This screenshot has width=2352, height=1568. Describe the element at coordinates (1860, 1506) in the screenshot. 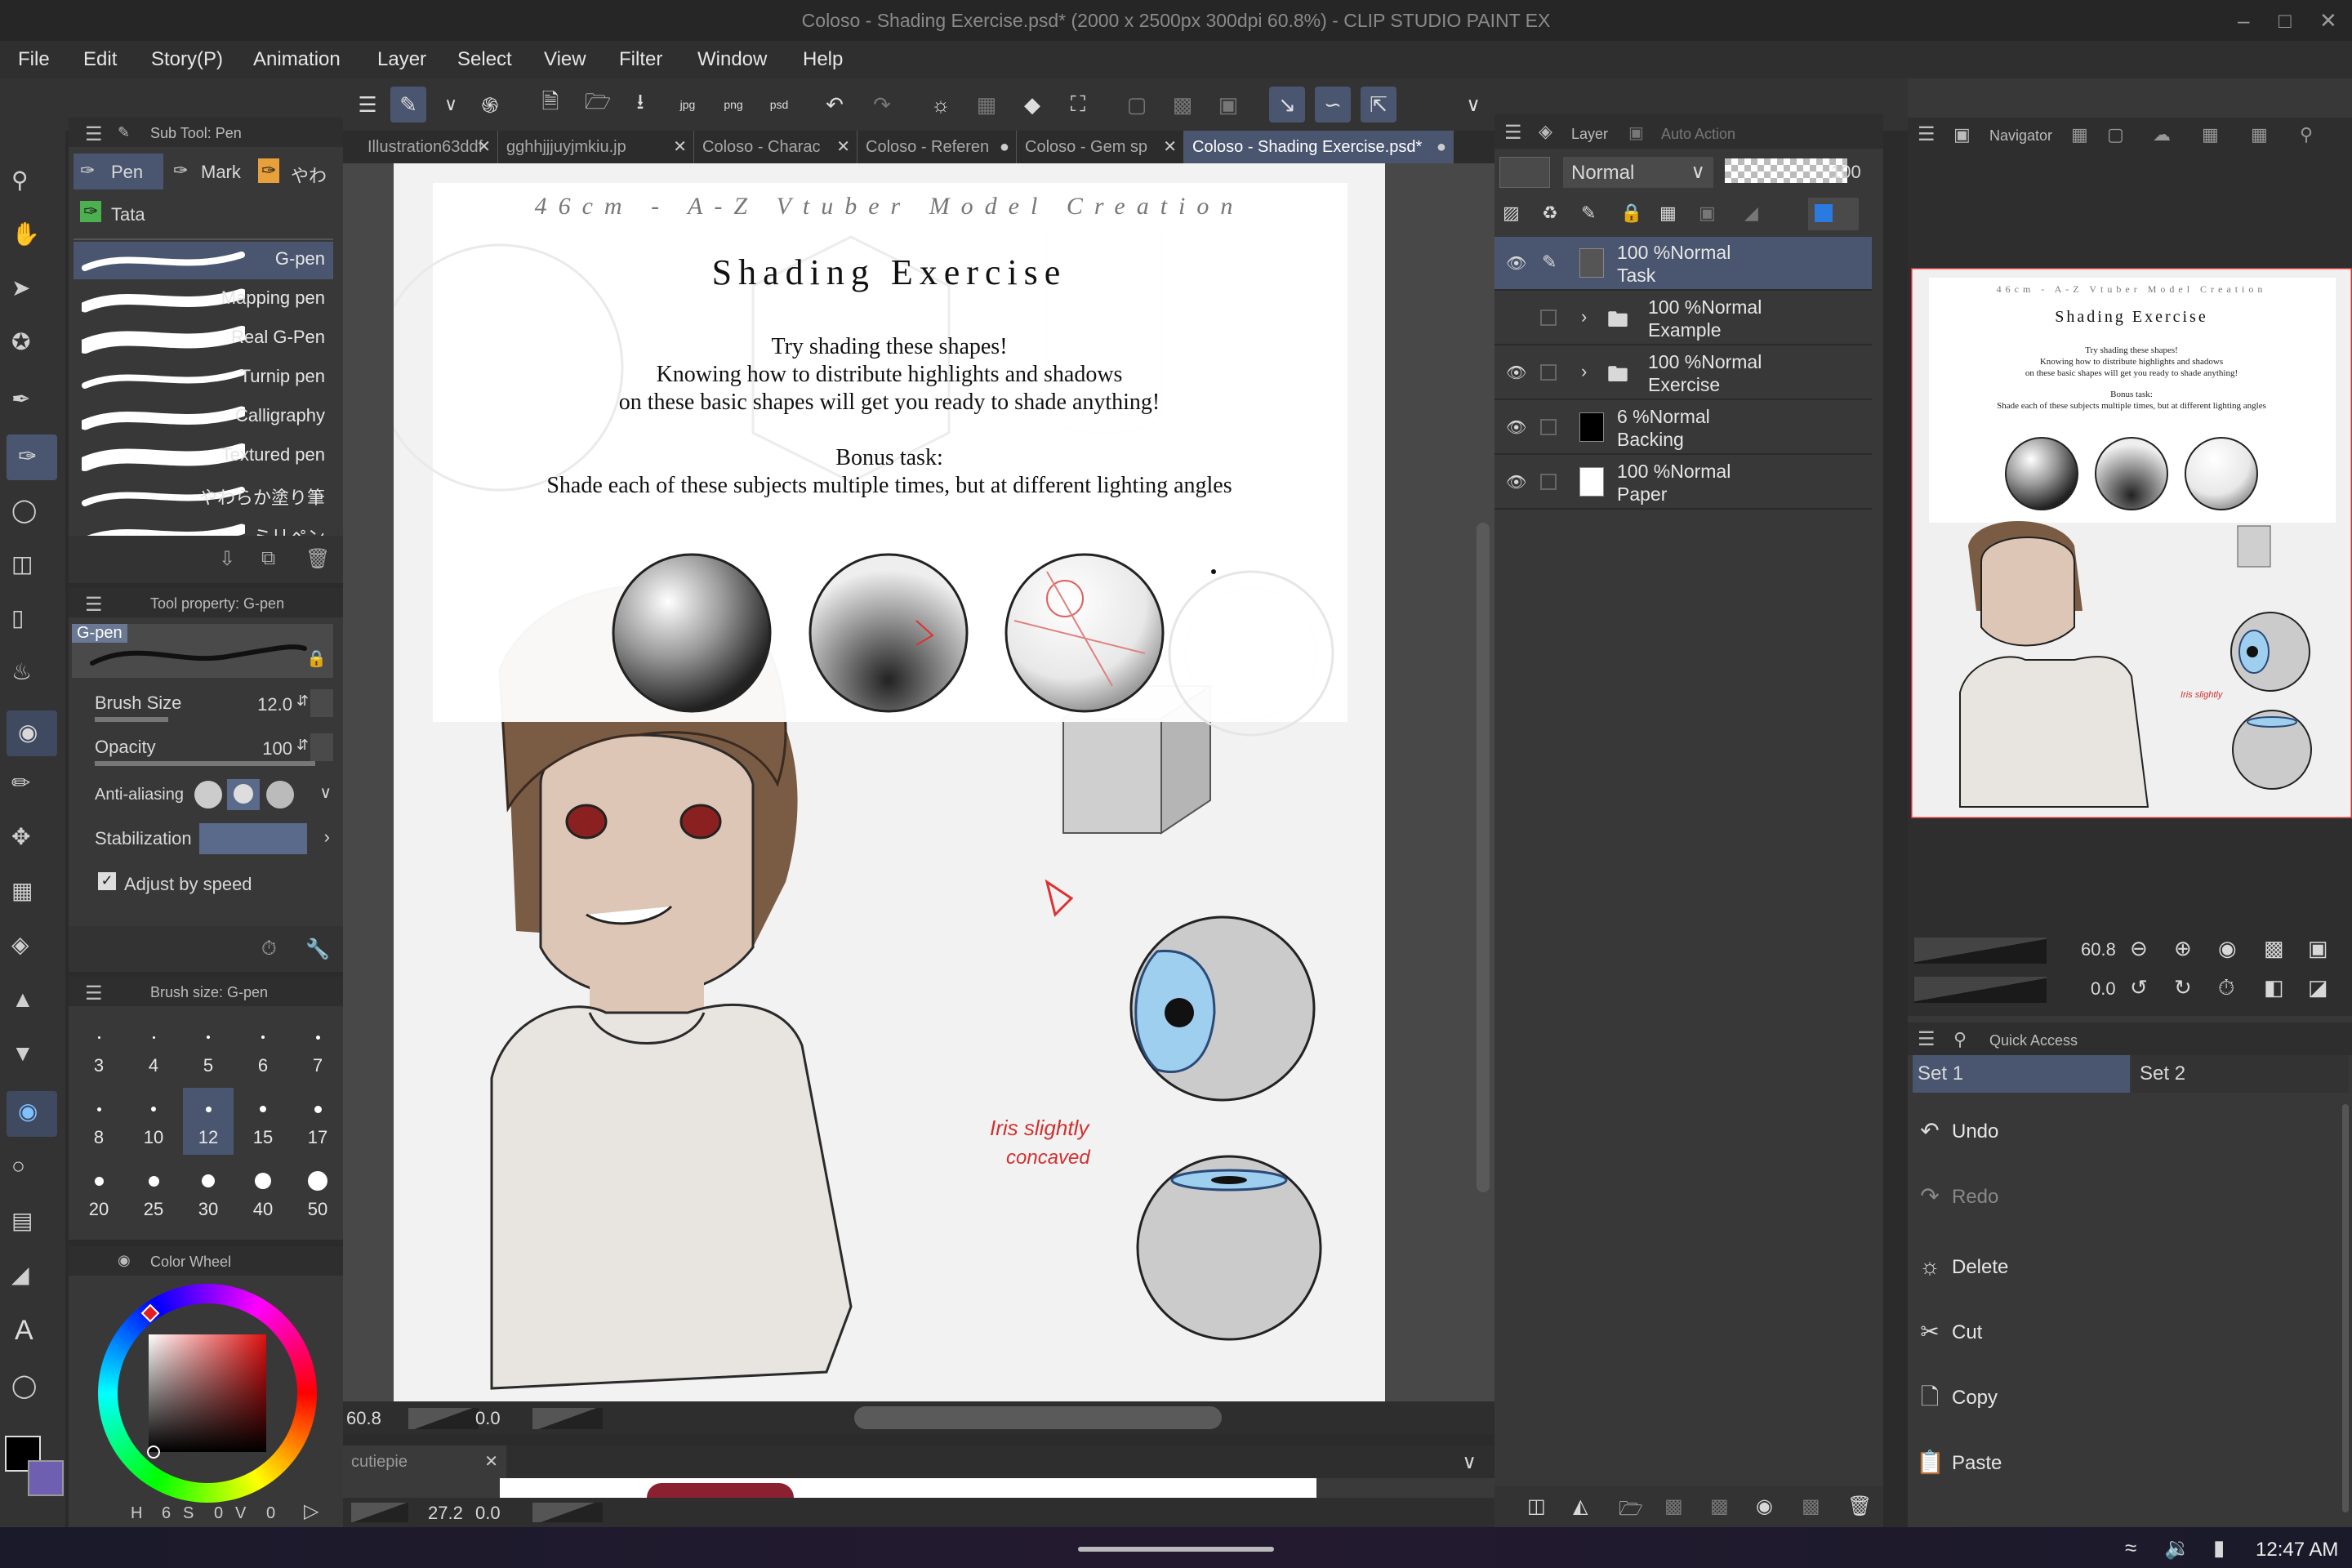

I see `delete-layer-icon: 🗑` at that location.